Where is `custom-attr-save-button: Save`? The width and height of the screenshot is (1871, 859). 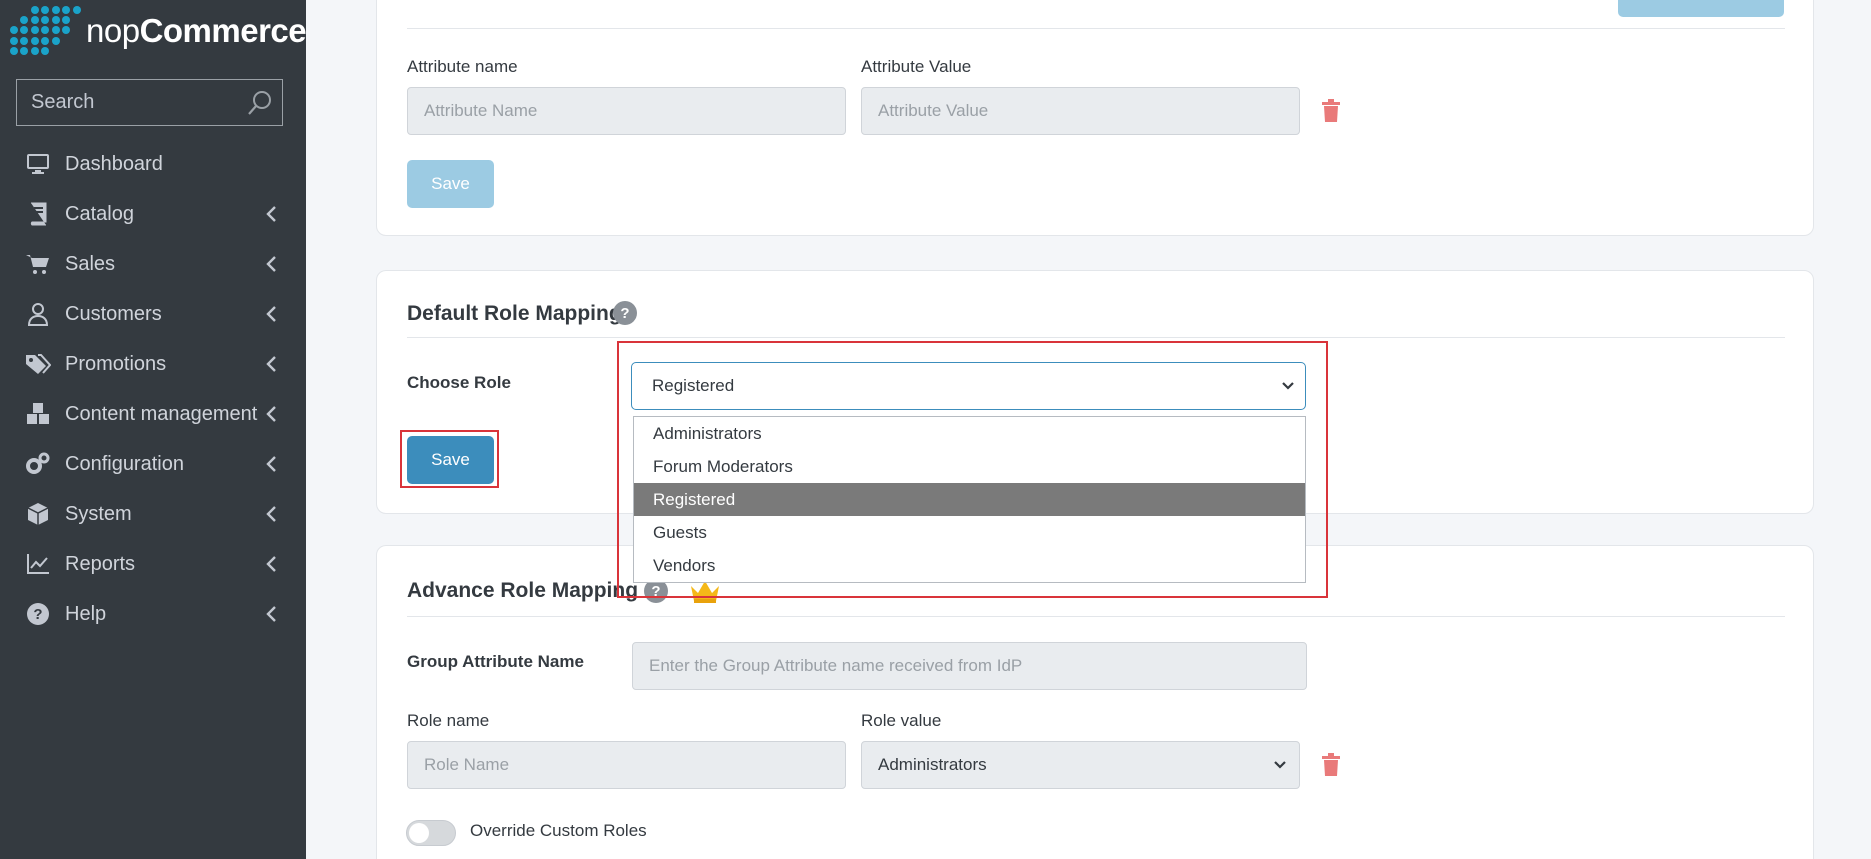
custom-attr-save-button: Save is located at coordinates (450, 184).